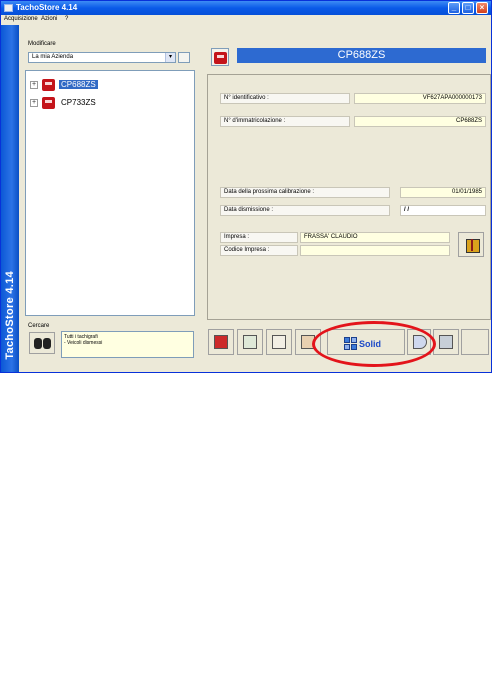  What do you see at coordinates (420, 98) in the screenshot?
I see `id-value: VF627APA000000173` at bounding box center [420, 98].